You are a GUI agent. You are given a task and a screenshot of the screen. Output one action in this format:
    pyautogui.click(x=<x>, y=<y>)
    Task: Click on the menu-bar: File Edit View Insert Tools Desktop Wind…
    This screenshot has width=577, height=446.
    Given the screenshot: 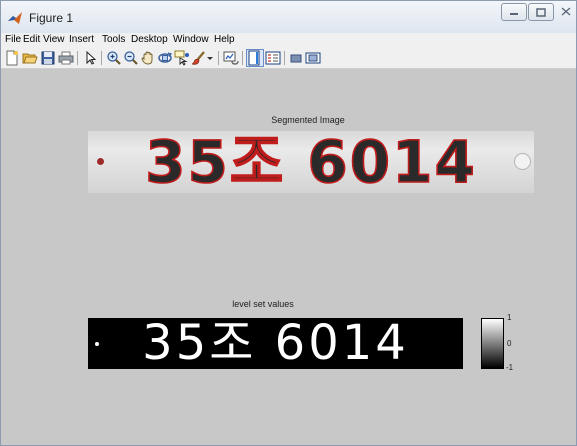 What is the action you would take?
    pyautogui.click(x=288, y=40)
    